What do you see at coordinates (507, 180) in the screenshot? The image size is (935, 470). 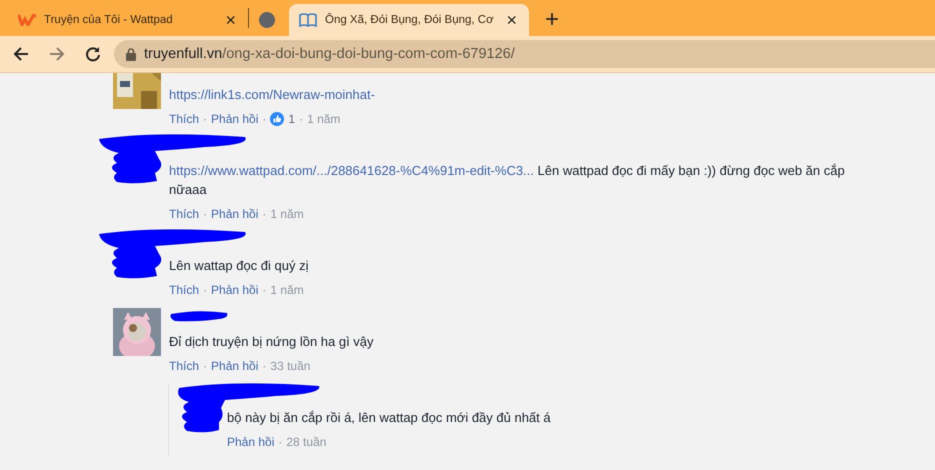 I see `comment-text: https://www.wattpad.com/.../288641628-%C4%91m-edit-%C3... Lên wattpad đọc đi mấy bạn :)) đừng đọc web ăn cắp nữaaa` at bounding box center [507, 180].